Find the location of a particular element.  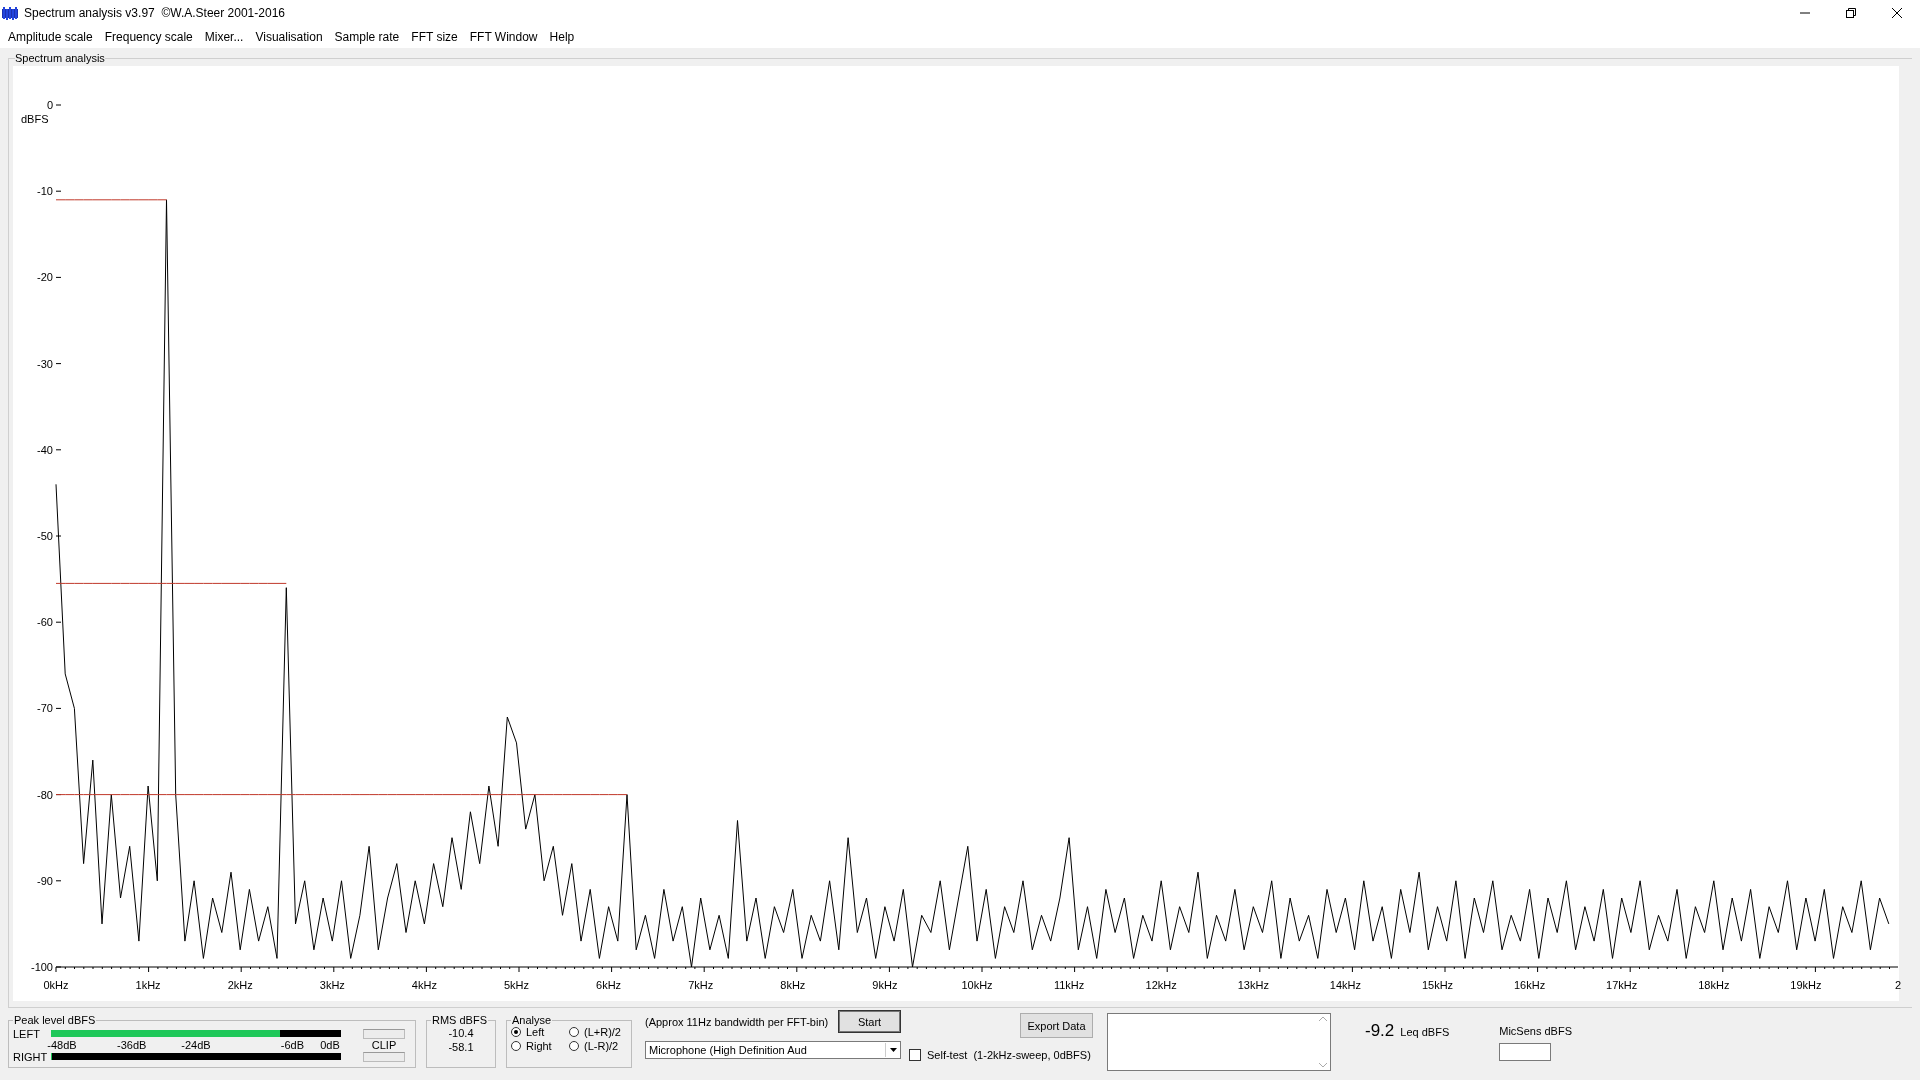

y-axis-unit: dBFS is located at coordinates (35, 119).